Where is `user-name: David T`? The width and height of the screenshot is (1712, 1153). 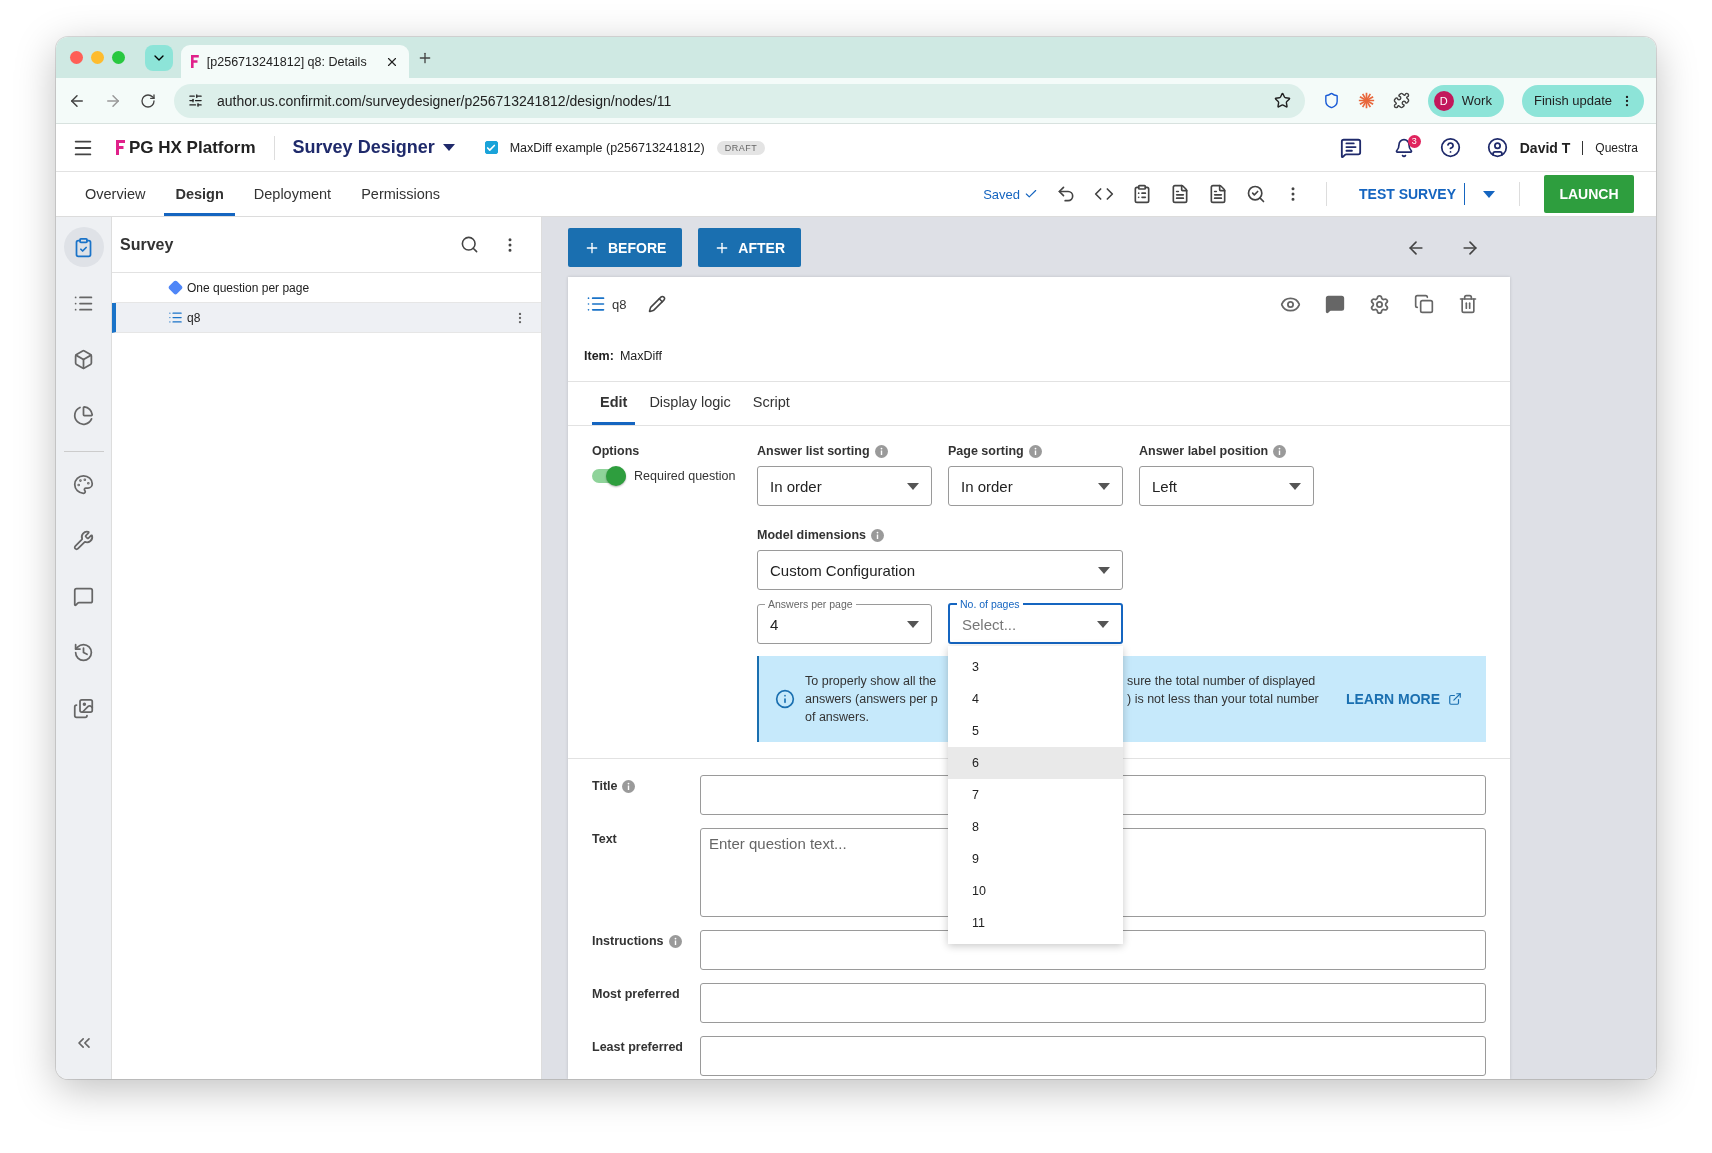
user-name: David T is located at coordinates (1545, 147).